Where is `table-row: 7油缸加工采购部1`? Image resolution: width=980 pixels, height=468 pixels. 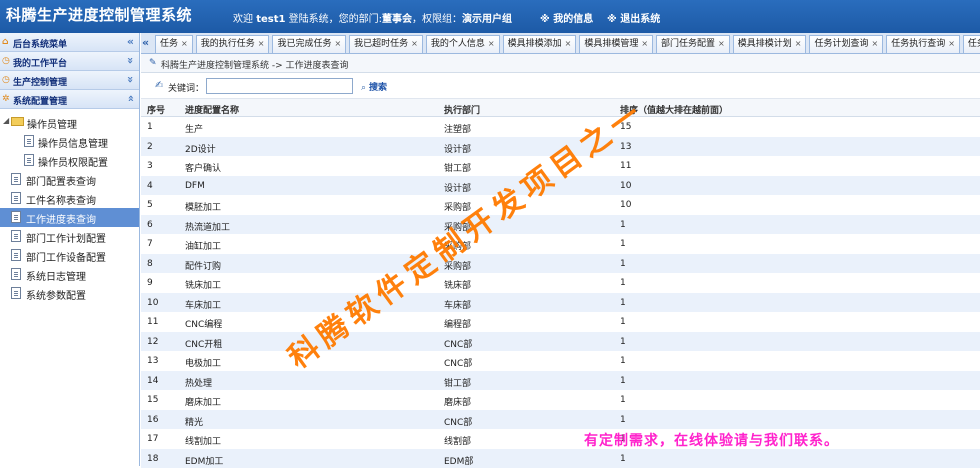
table-row: 7油缸加工采购部1 is located at coordinates (560, 244).